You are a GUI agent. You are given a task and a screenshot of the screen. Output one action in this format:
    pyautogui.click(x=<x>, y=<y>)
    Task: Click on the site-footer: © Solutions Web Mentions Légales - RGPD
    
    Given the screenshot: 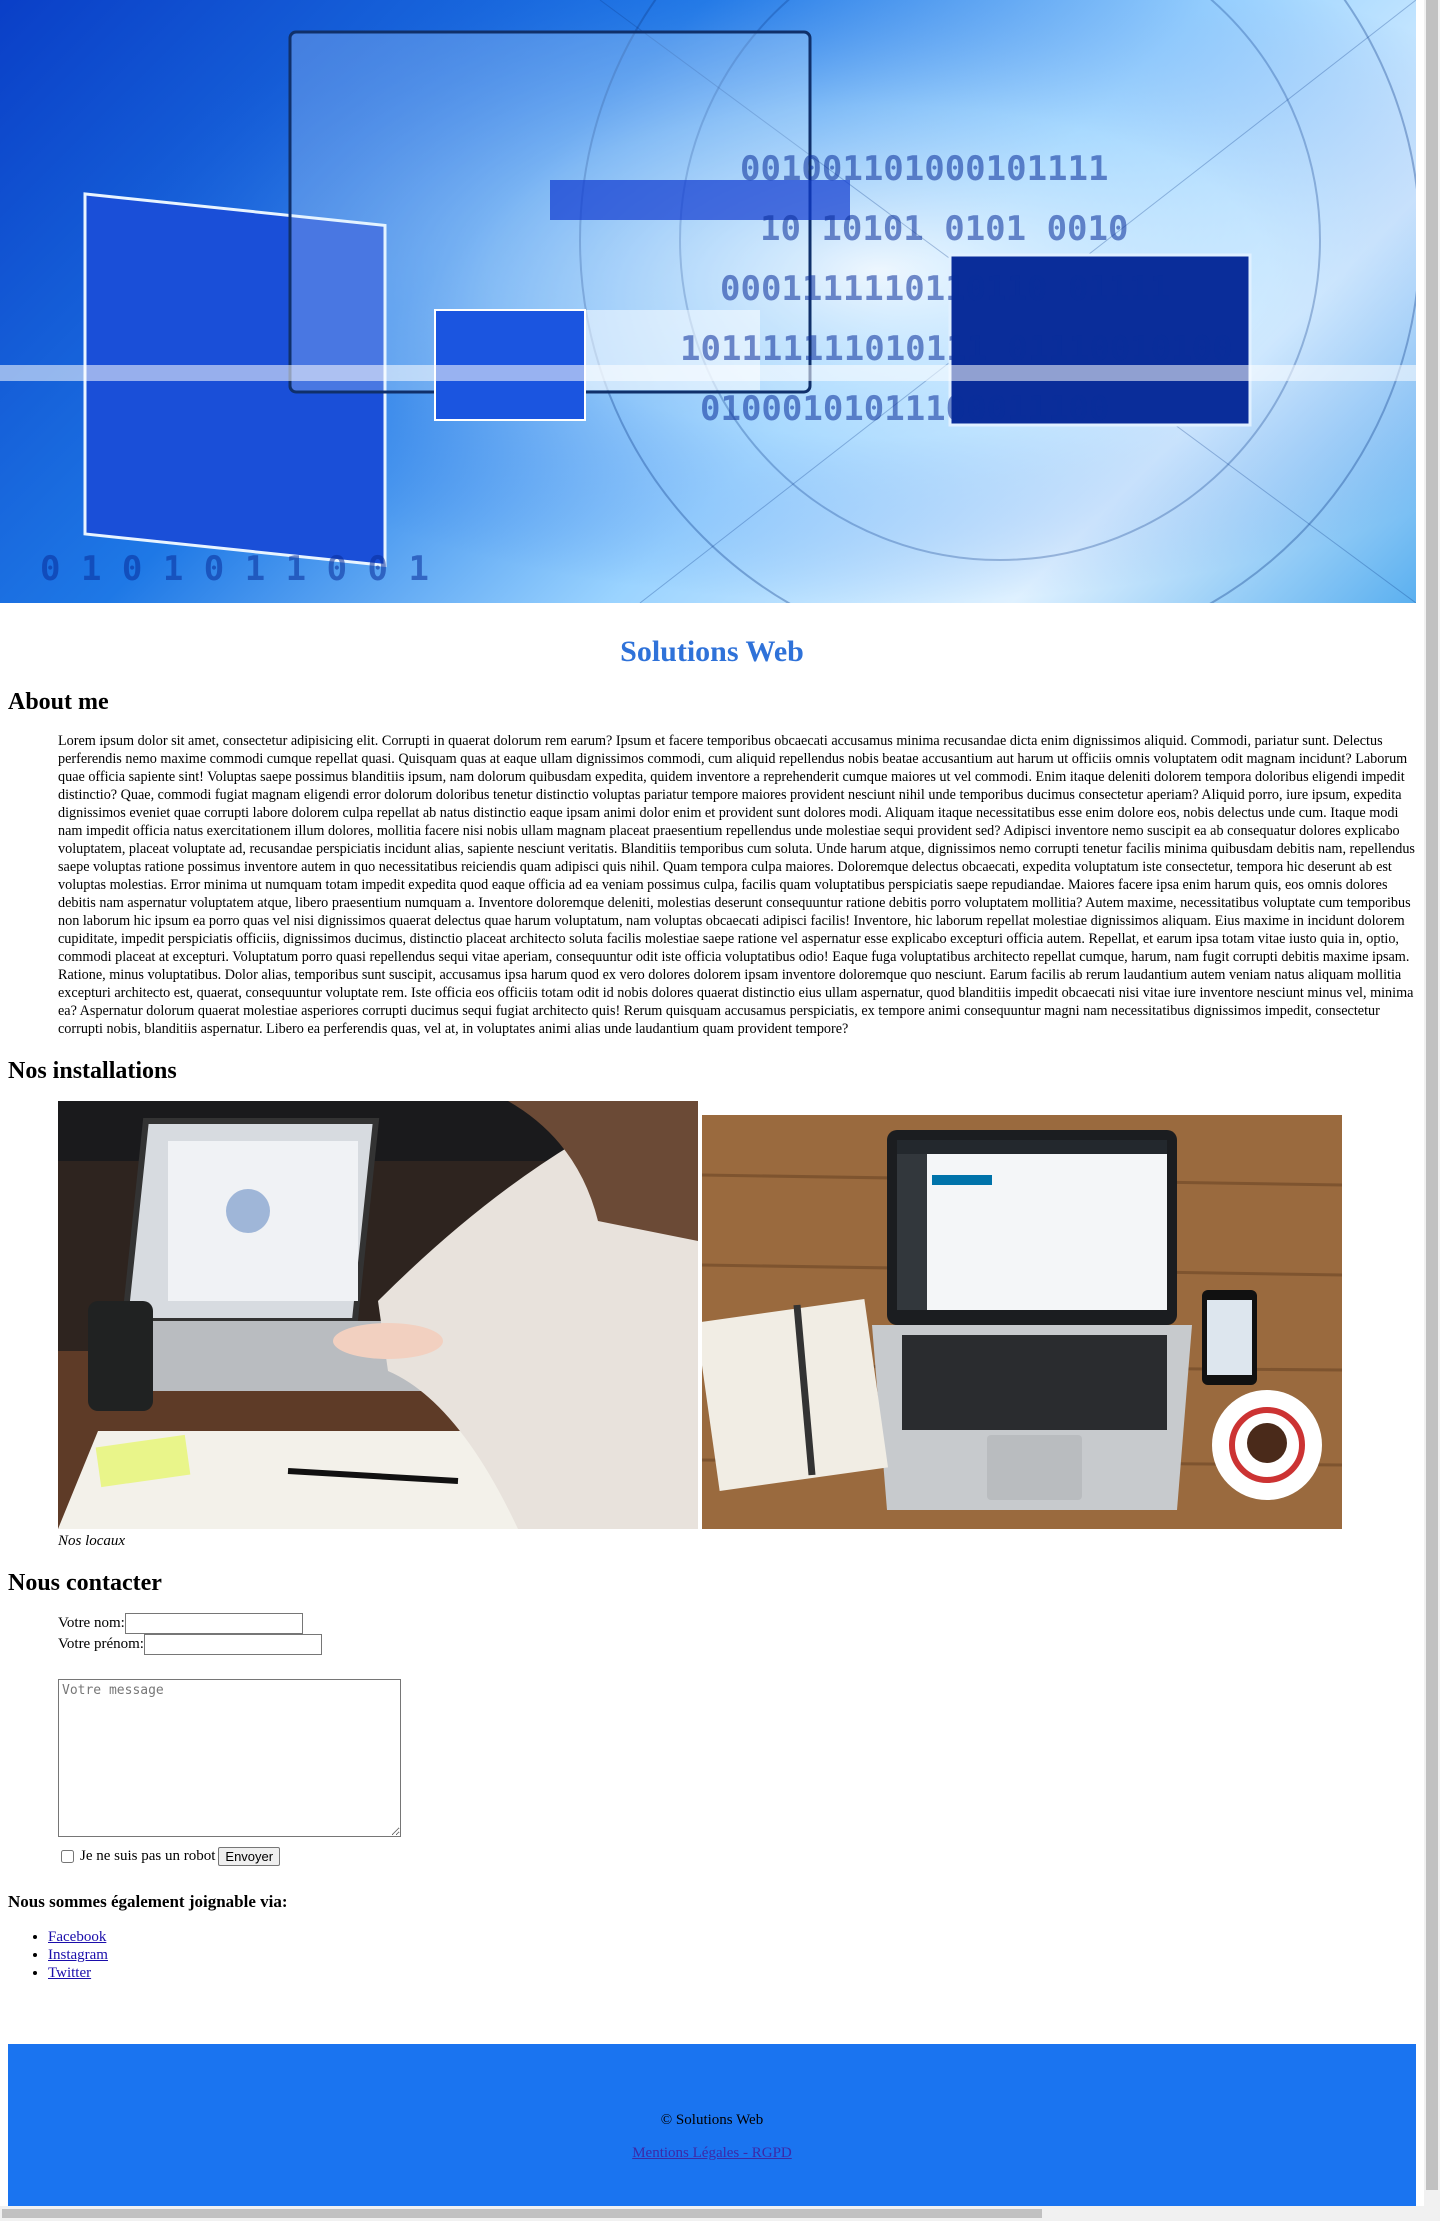 What is the action you would take?
    pyautogui.click(x=712, y=2128)
    